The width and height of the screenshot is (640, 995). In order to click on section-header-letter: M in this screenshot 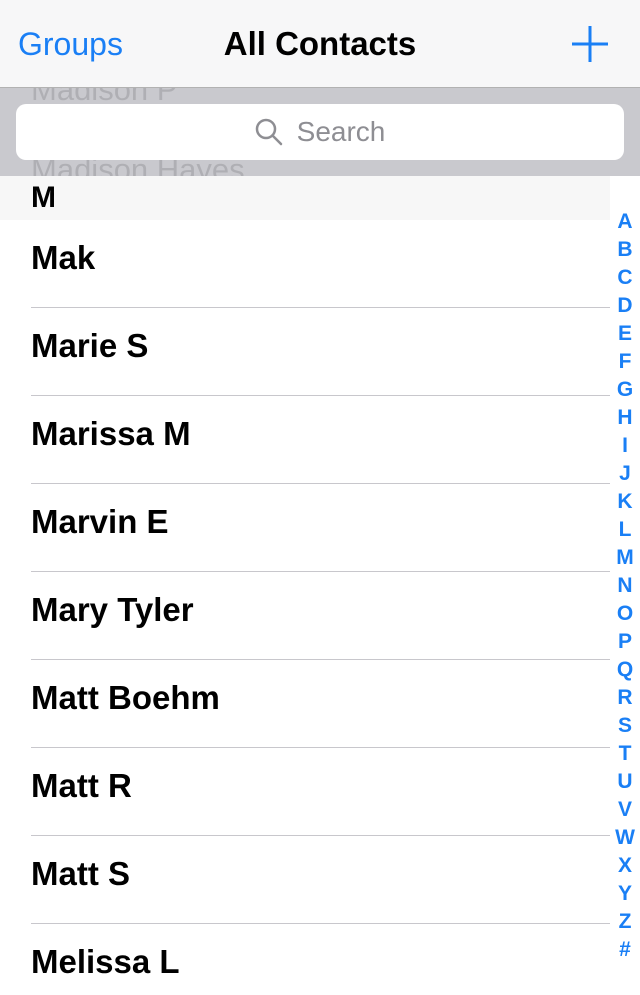, I will do `click(43, 197)`.